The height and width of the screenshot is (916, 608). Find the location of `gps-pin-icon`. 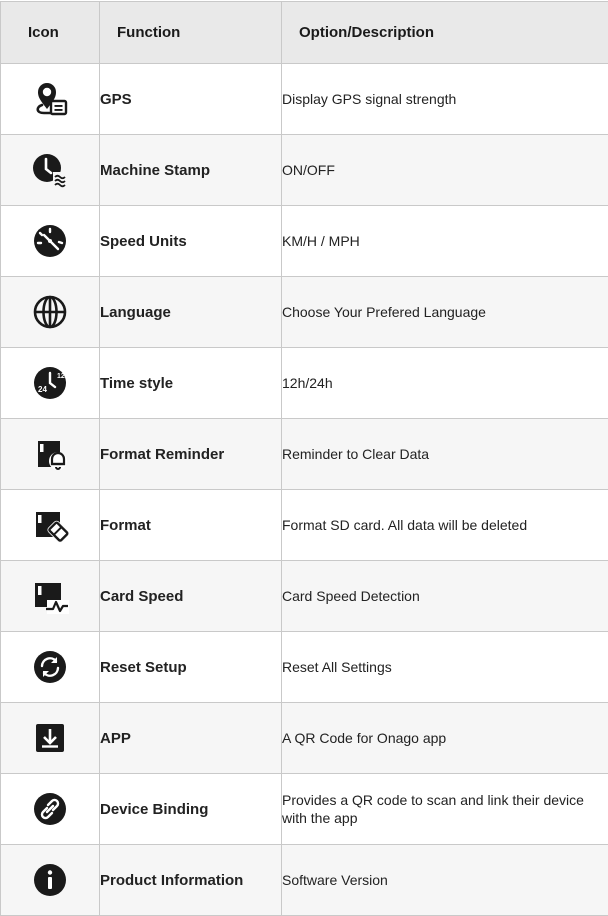

gps-pin-icon is located at coordinates (50, 99).